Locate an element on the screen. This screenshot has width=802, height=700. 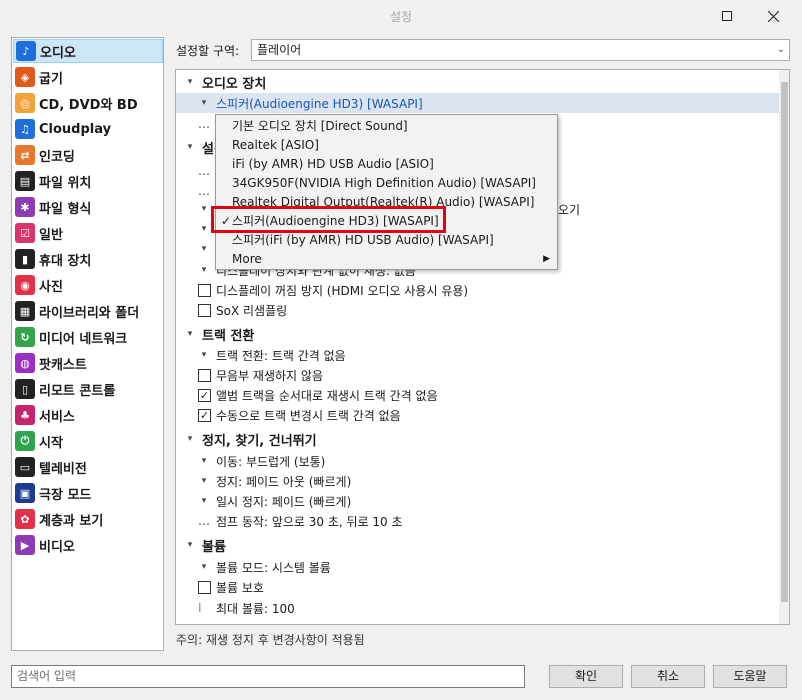
sidebar-item: ♫ Cloudplay is located at coordinates (88, 129).